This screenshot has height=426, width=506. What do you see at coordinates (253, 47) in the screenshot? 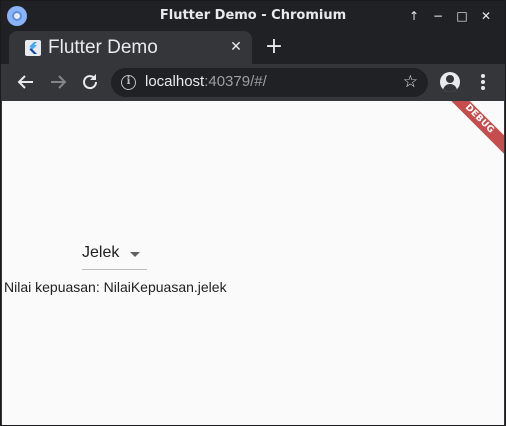
I see `tab-strip: Flutter Demo ✕ +` at bounding box center [253, 47].